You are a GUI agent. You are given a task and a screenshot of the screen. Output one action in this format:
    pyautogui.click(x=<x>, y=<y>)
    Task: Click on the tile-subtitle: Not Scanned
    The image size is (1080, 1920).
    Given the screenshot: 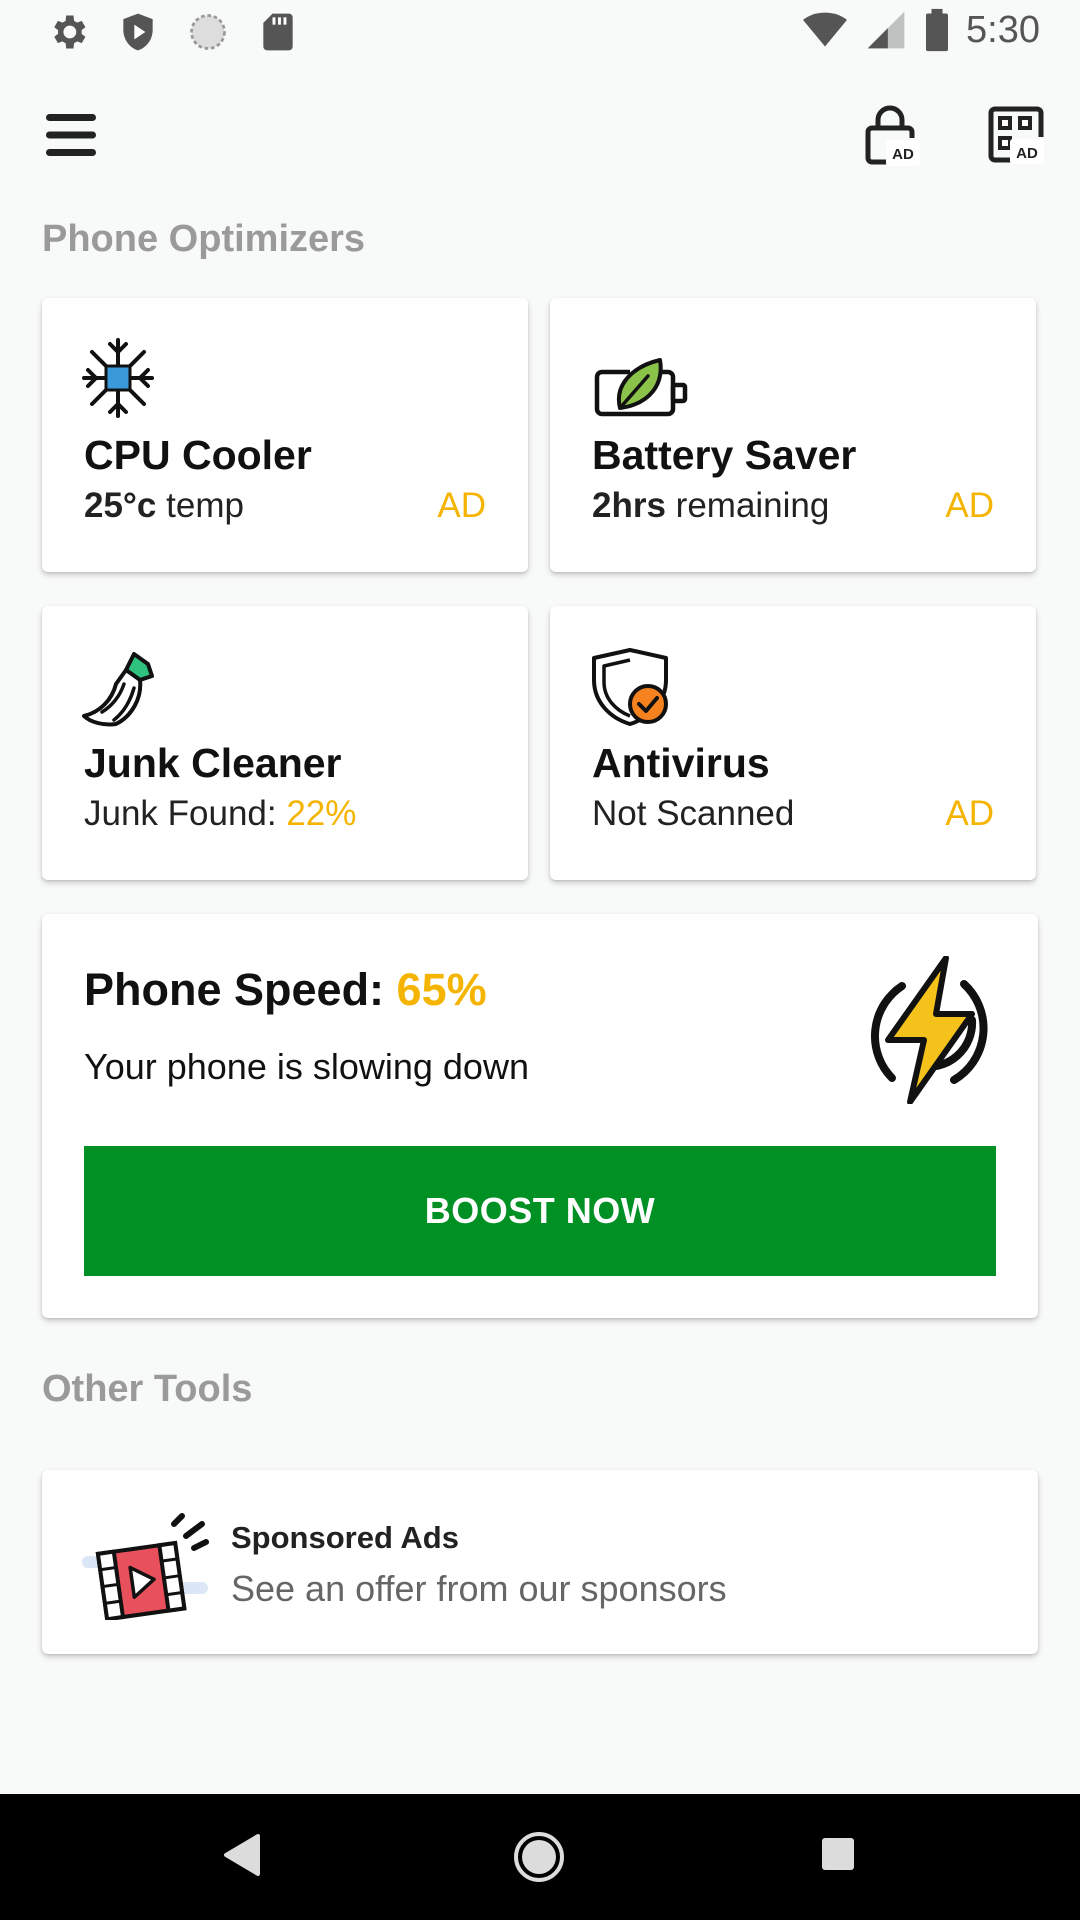 What is the action you would take?
    pyautogui.click(x=693, y=813)
    